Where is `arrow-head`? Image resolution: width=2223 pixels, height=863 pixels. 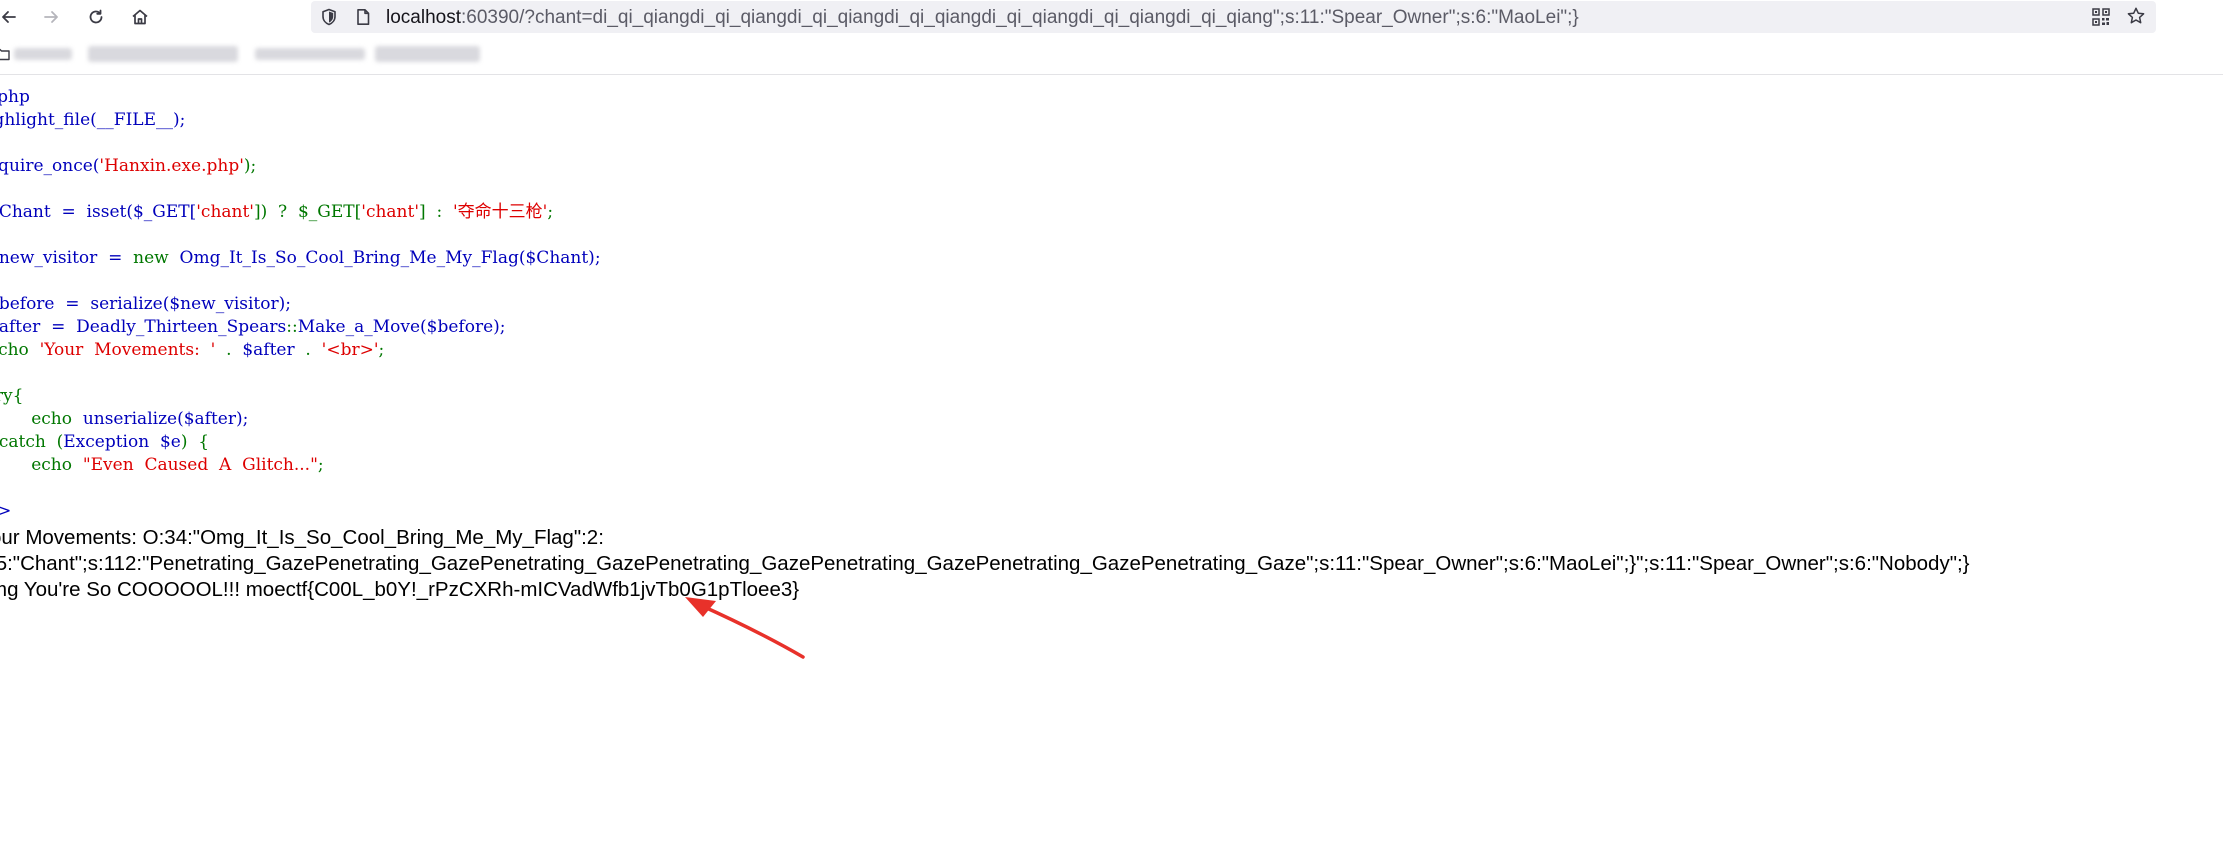 arrow-head is located at coordinates (700, 607).